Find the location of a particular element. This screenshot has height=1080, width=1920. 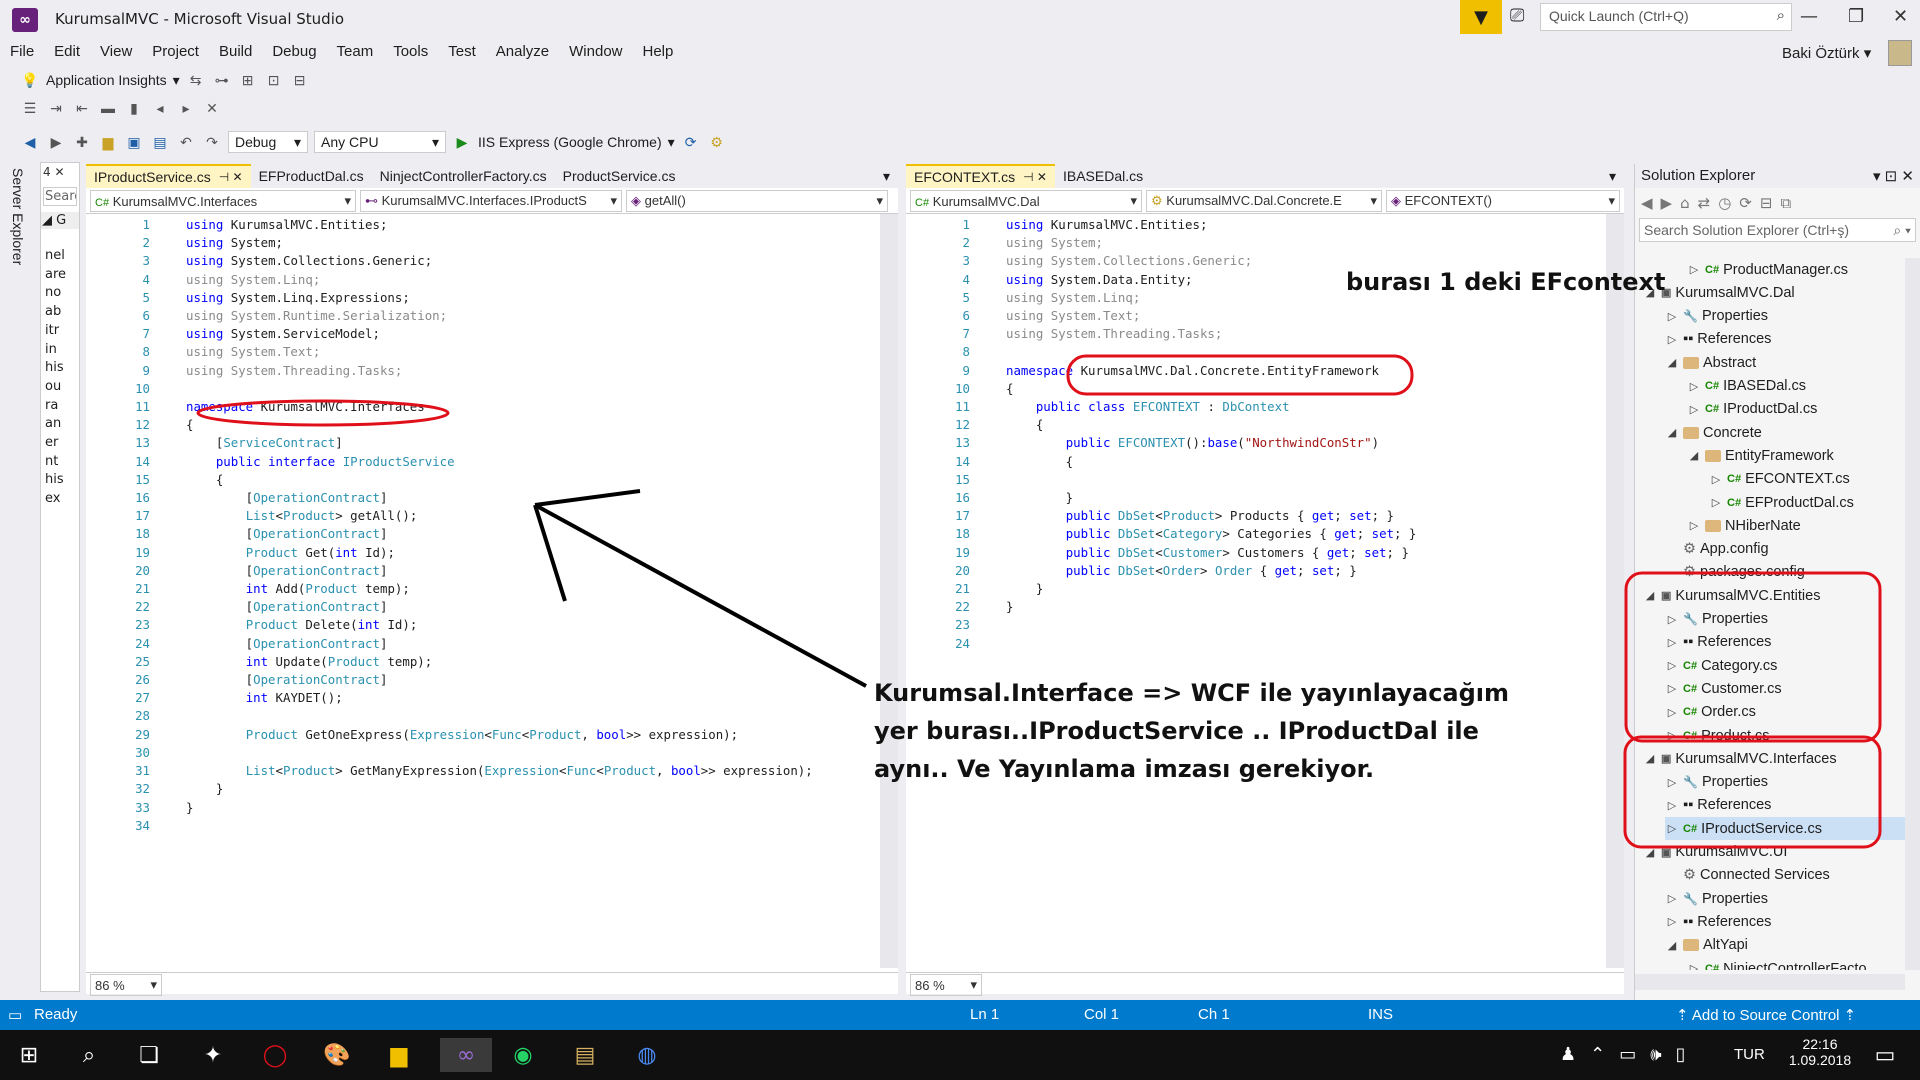

status-ready: Ready is located at coordinates (56, 1014).